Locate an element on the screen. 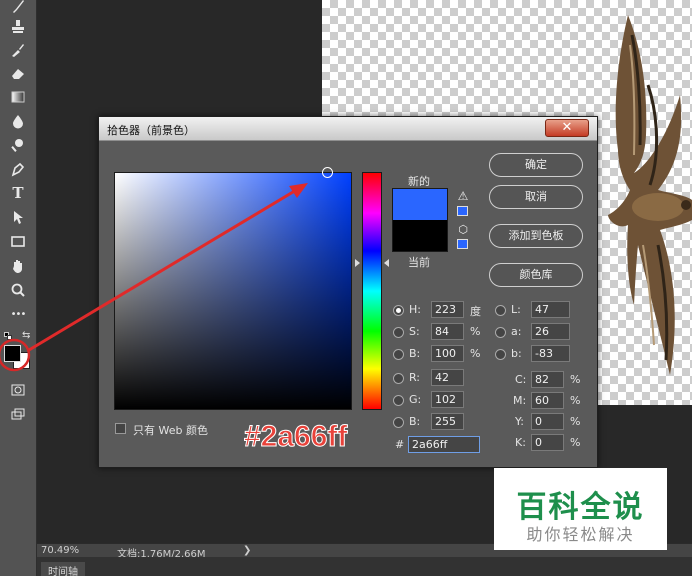 The image size is (692, 576). watermark-logo: 百科全说 助你轻松解决 is located at coordinates (580, 509).